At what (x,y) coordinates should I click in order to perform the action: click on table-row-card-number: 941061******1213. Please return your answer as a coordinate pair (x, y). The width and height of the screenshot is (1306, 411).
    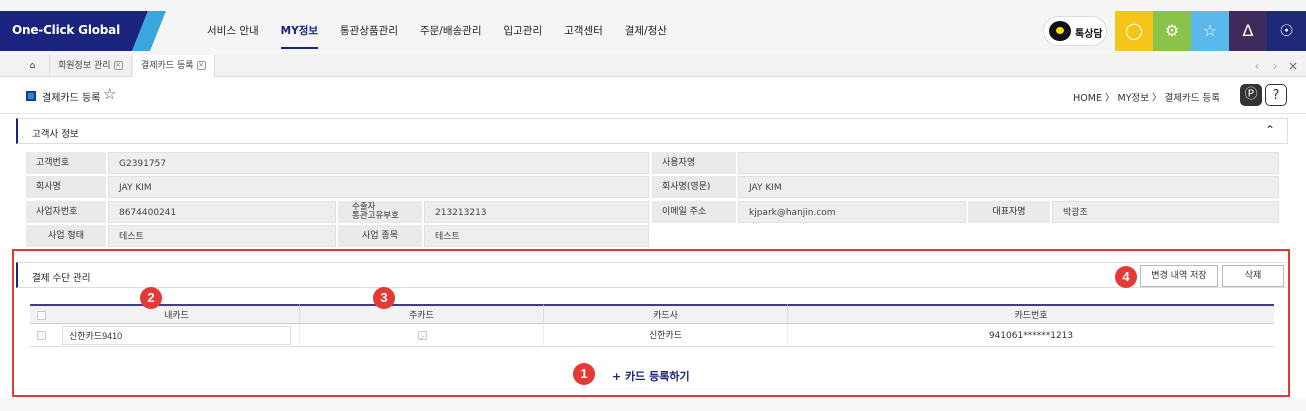
    Looking at the image, I should click on (1030, 336).